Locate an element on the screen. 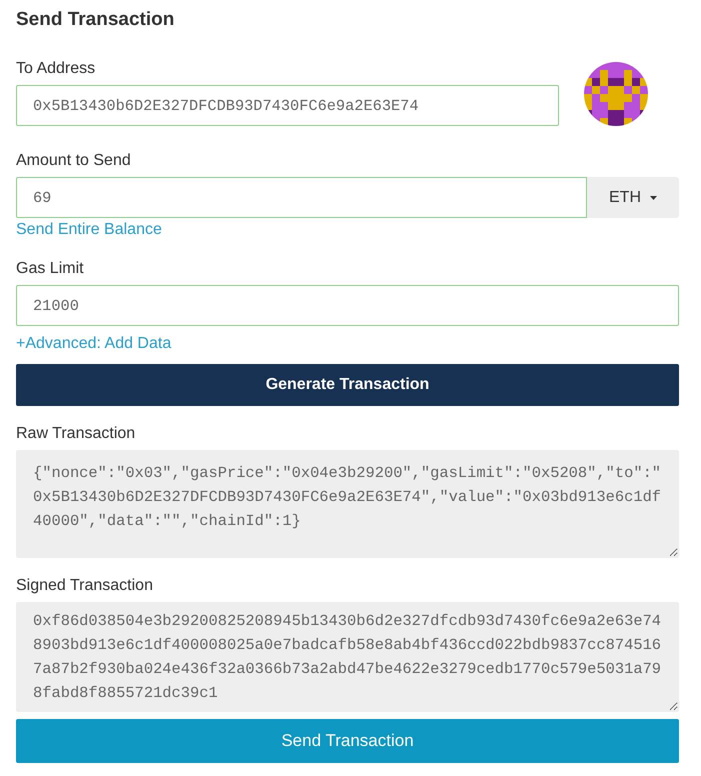 The width and height of the screenshot is (701, 776). identicon-icon is located at coordinates (616, 94).